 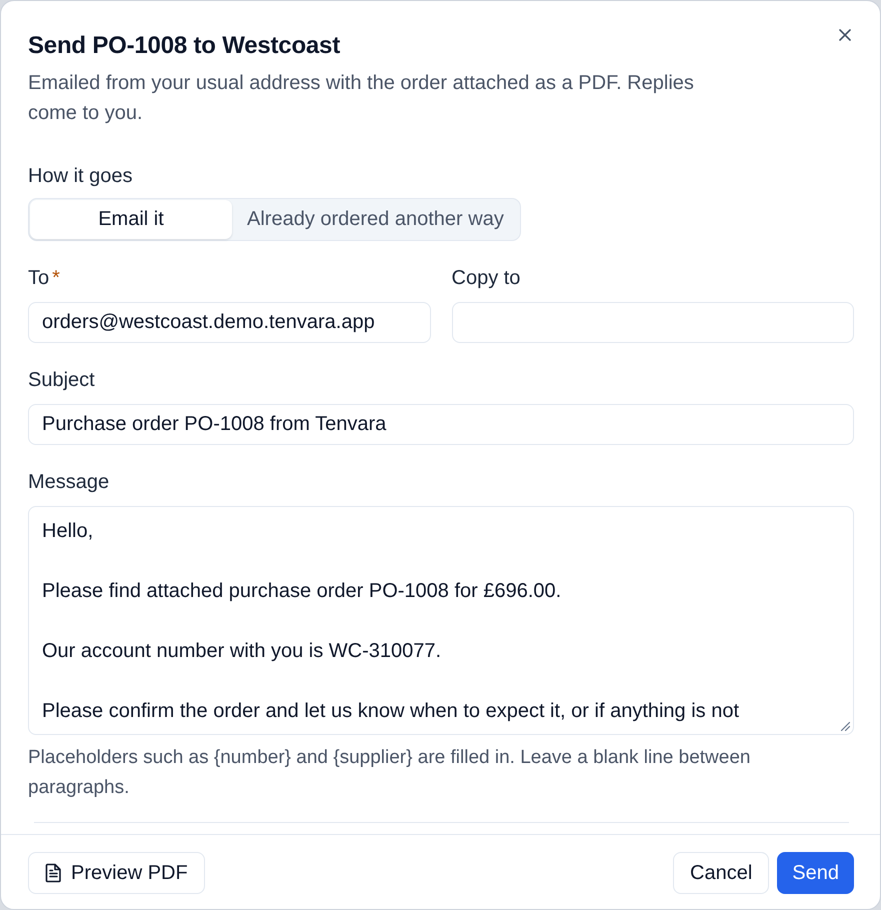 I want to click on text-field, so click(x=653, y=322).